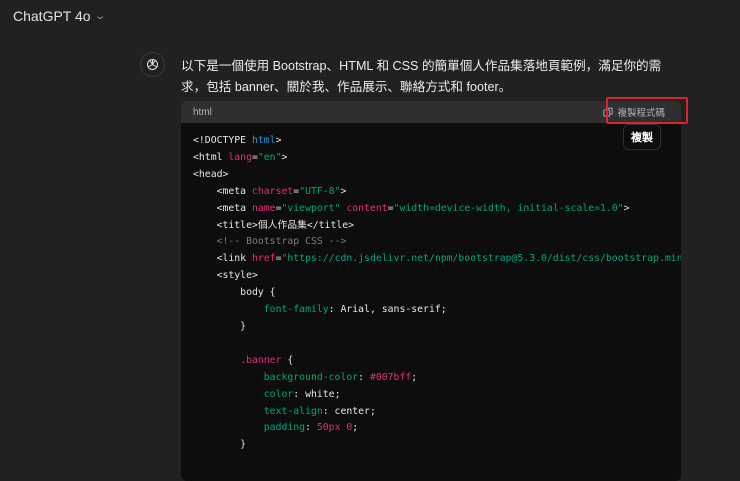 This screenshot has width=740, height=481. Describe the element at coordinates (431, 344) in the screenshot. I see `code-line` at that location.